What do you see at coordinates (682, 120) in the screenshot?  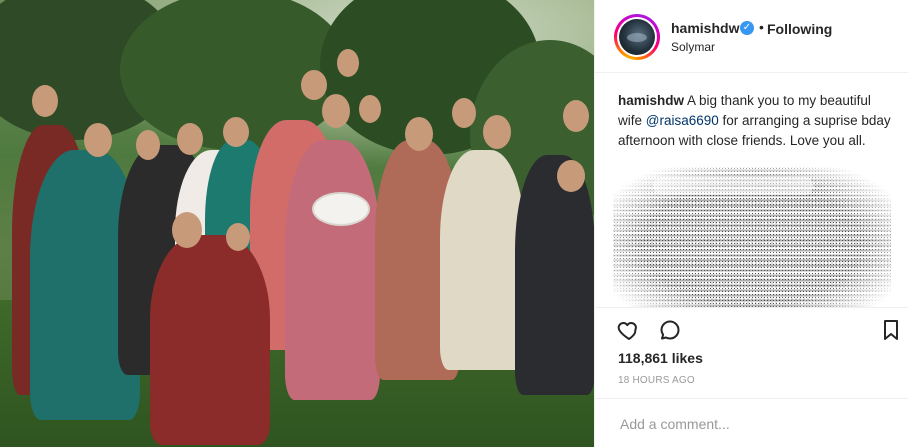 I see `caption-mention-link: @raisa6690` at bounding box center [682, 120].